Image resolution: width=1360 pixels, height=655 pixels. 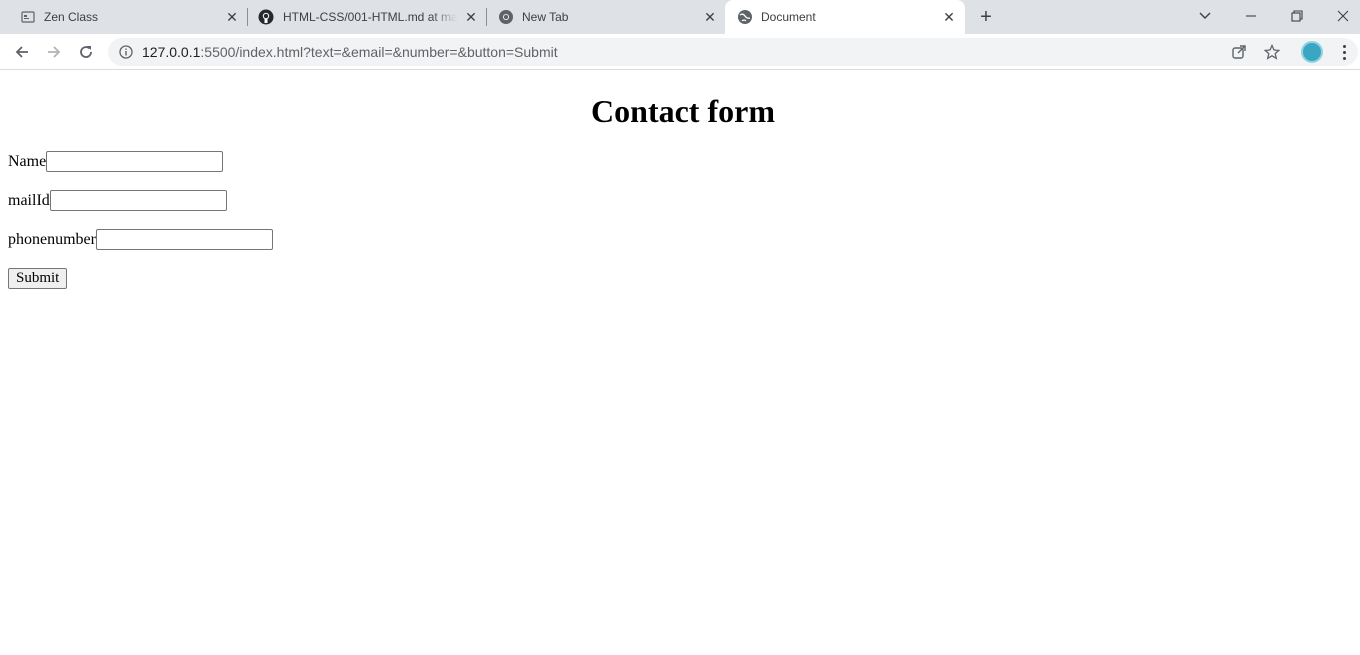 I want to click on globe-icon, so click(x=745, y=17).